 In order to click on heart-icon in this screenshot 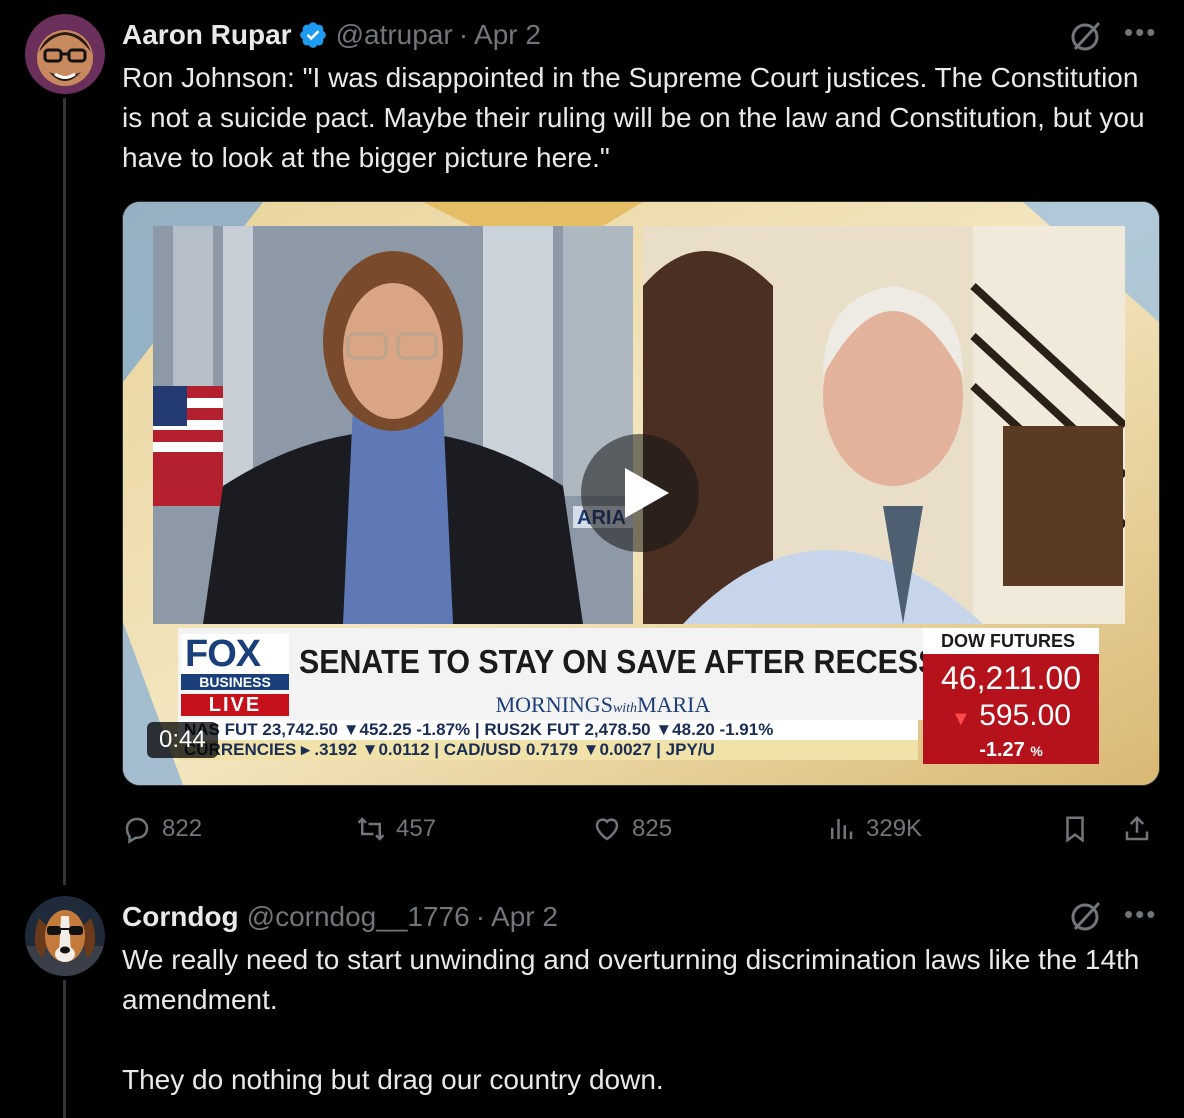, I will do `click(607, 829)`.